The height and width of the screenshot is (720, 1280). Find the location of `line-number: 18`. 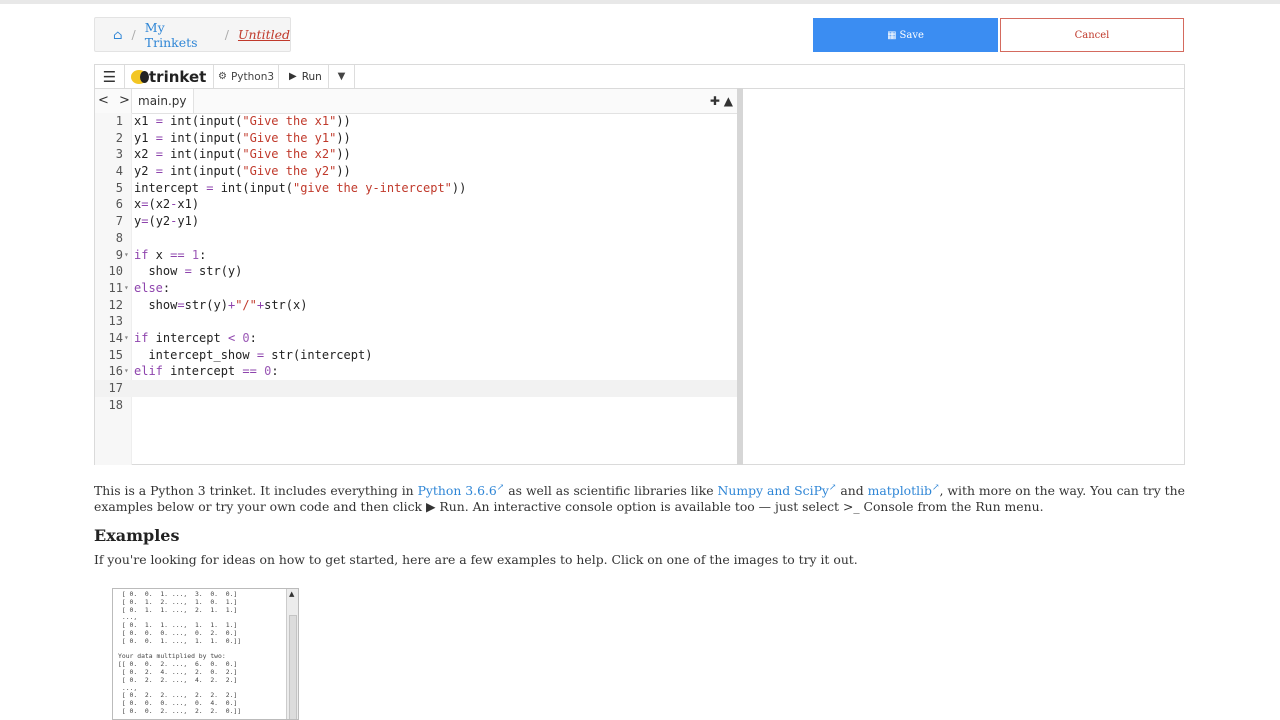

line-number: 18 is located at coordinates (115, 404).